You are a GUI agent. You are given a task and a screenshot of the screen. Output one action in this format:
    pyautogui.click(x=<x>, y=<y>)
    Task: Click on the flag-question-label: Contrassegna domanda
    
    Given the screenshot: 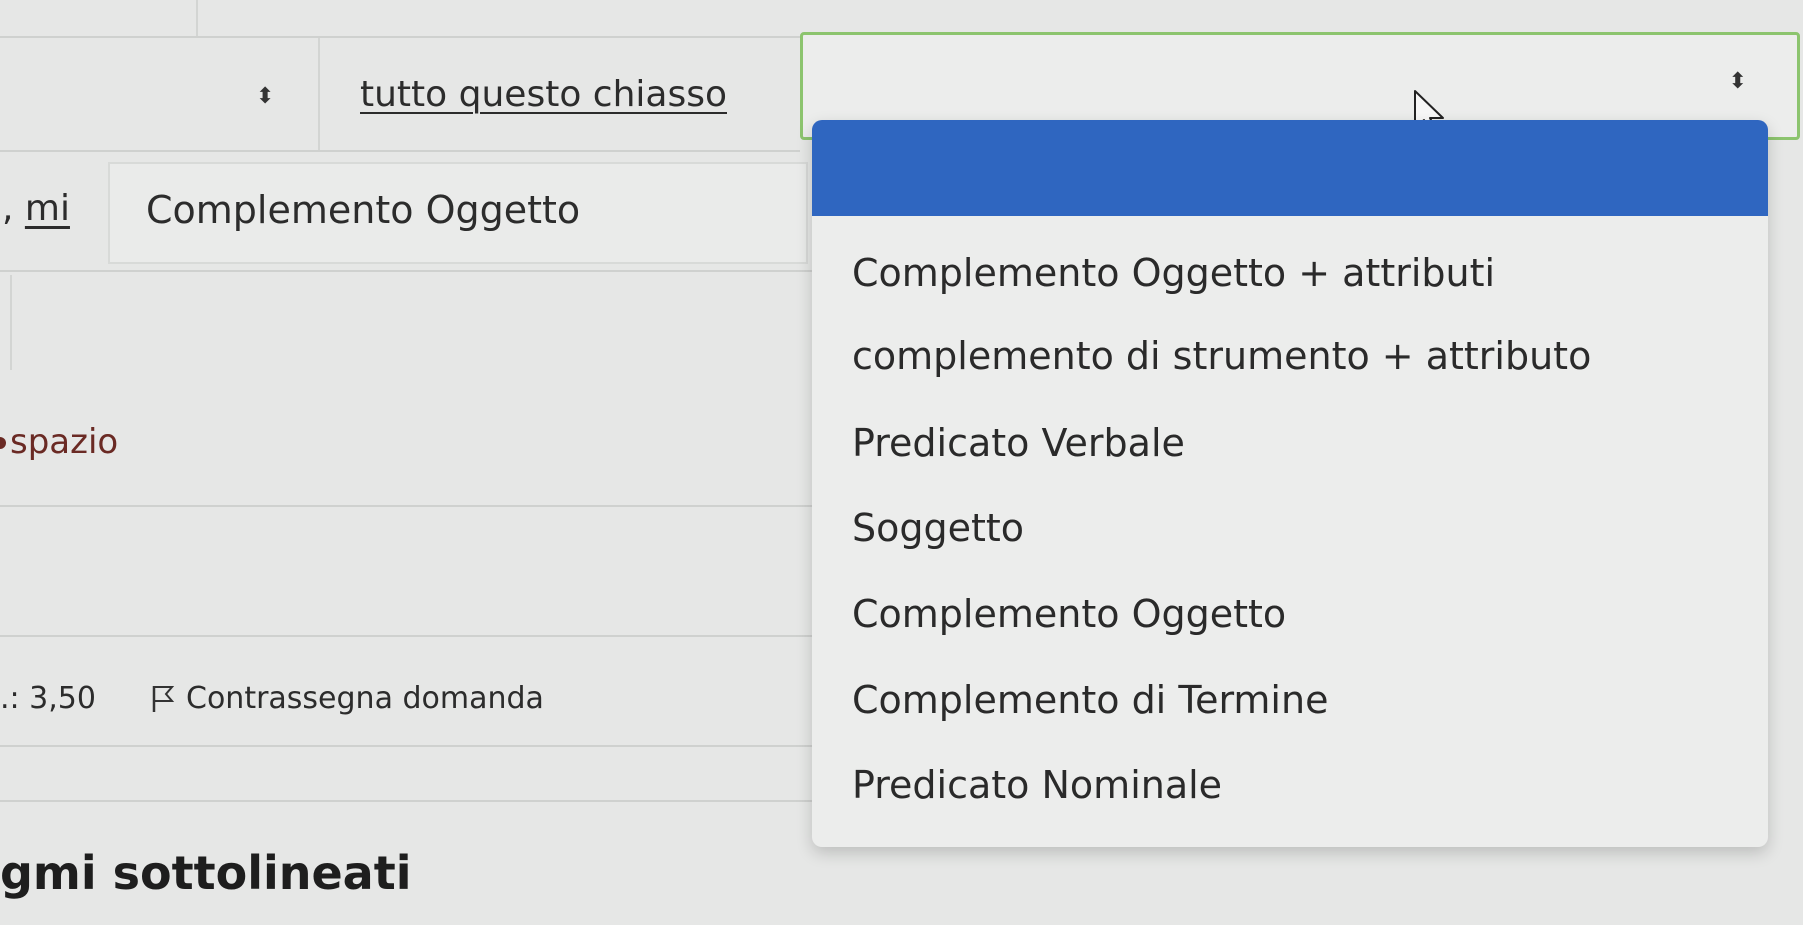 What is the action you would take?
    pyautogui.click(x=365, y=698)
    